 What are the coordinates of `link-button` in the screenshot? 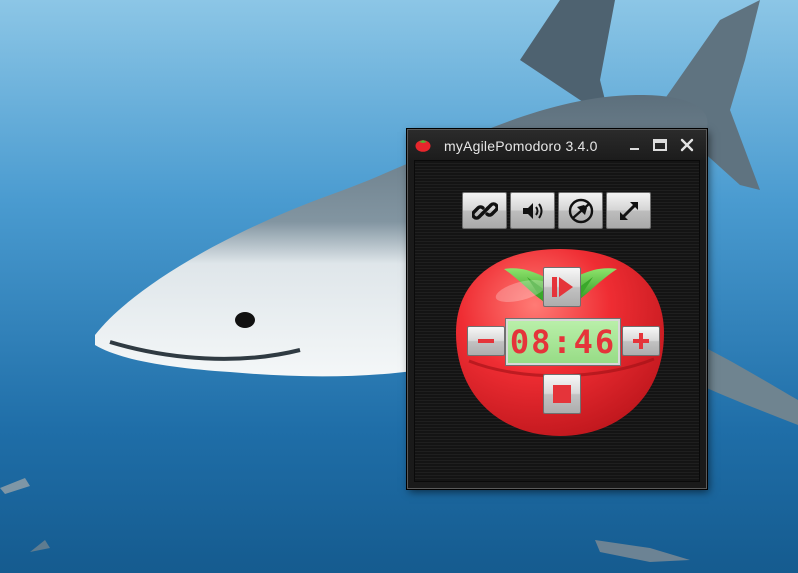 It's located at (484, 210).